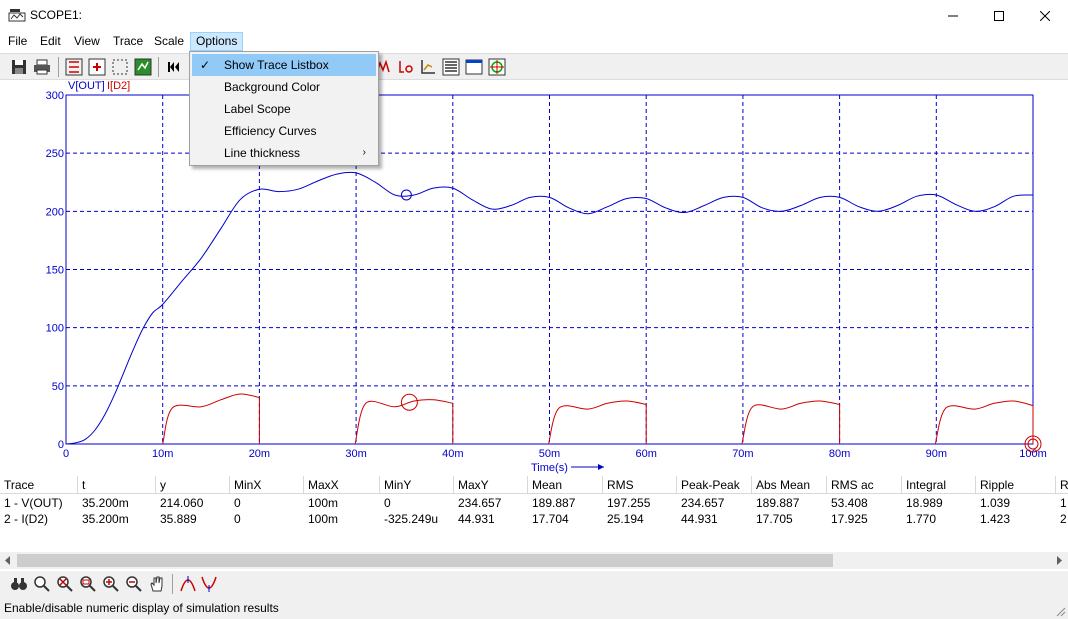 This screenshot has width=1068, height=619. What do you see at coordinates (789, 485) in the screenshot?
I see `column-header: Abs Mean` at bounding box center [789, 485].